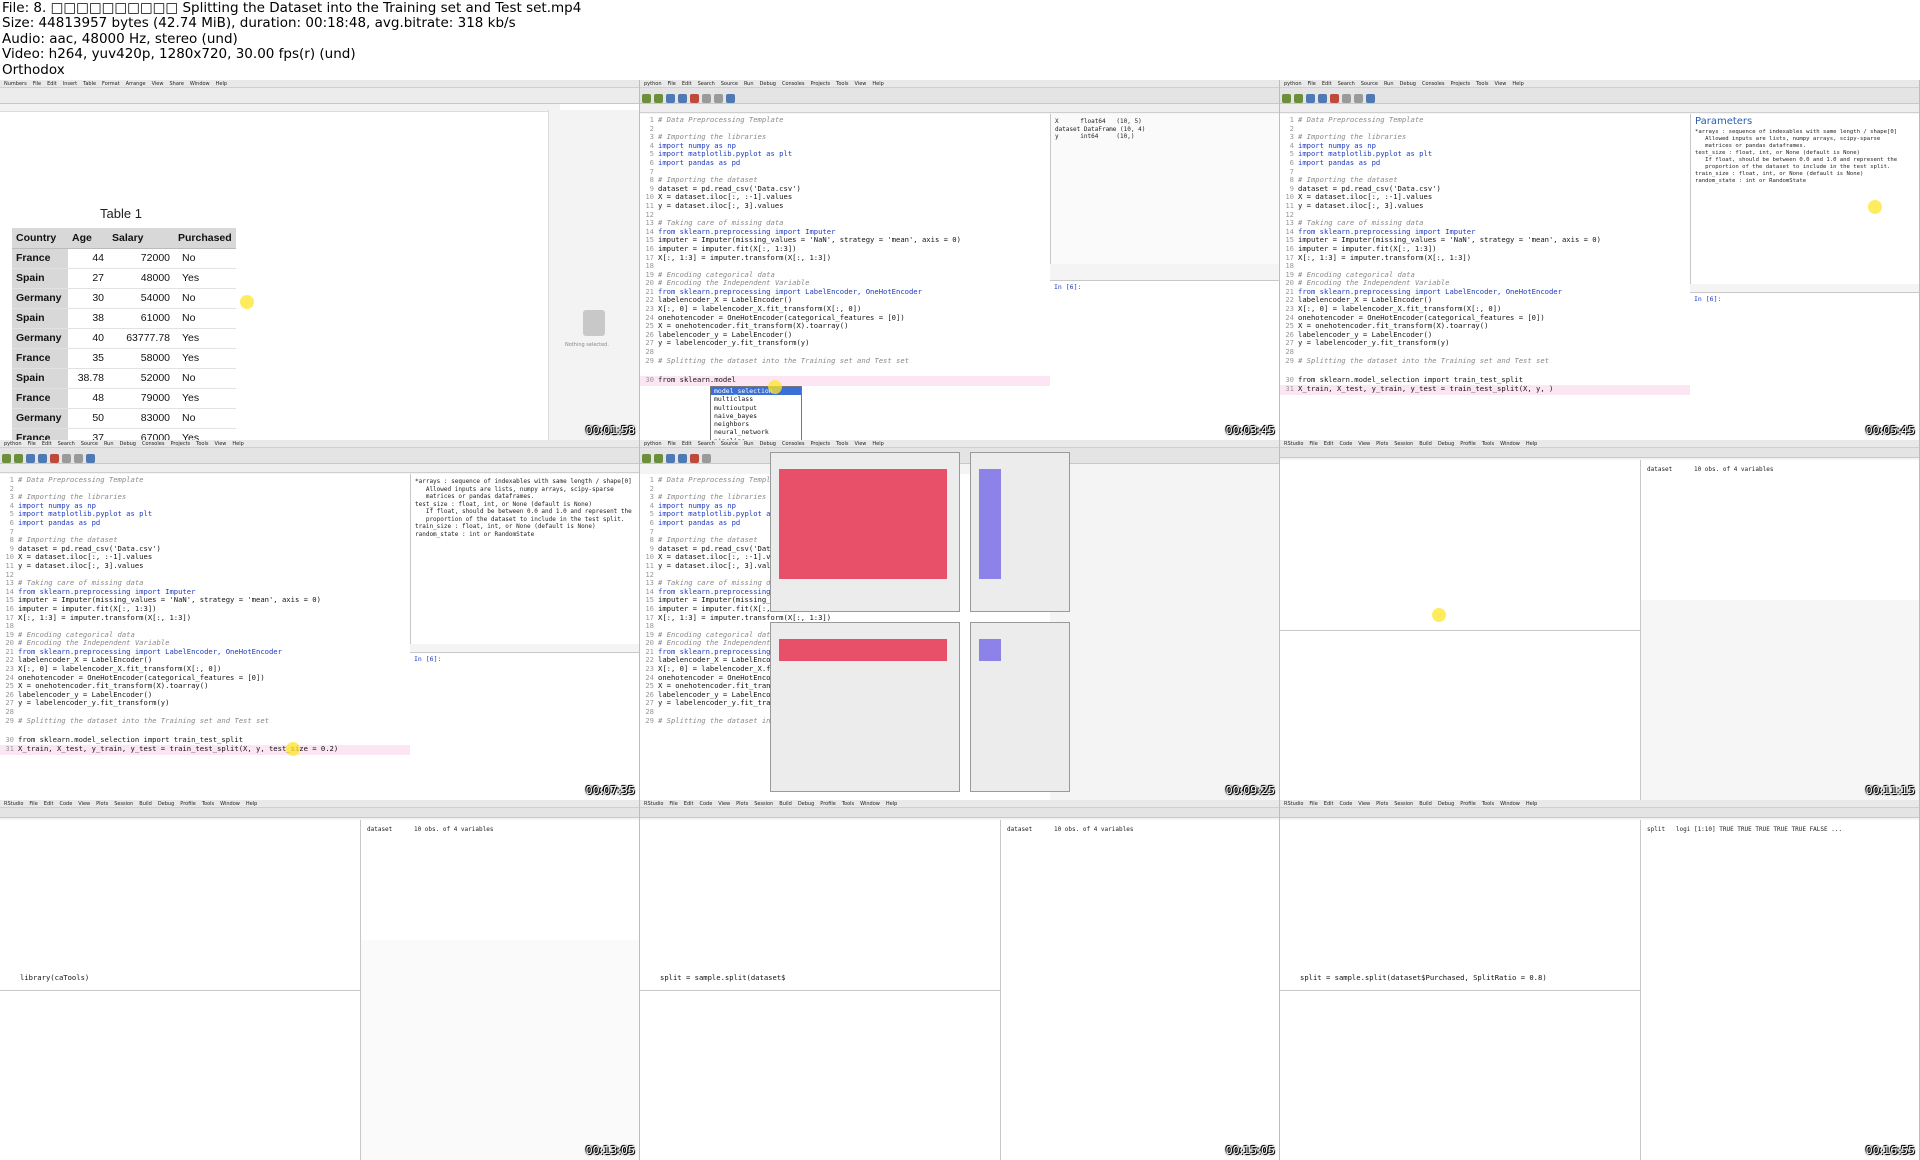 The image size is (1920, 1160). What do you see at coordinates (756, 416) in the screenshot?
I see `autocomplete-item: naive_bayes` at bounding box center [756, 416].